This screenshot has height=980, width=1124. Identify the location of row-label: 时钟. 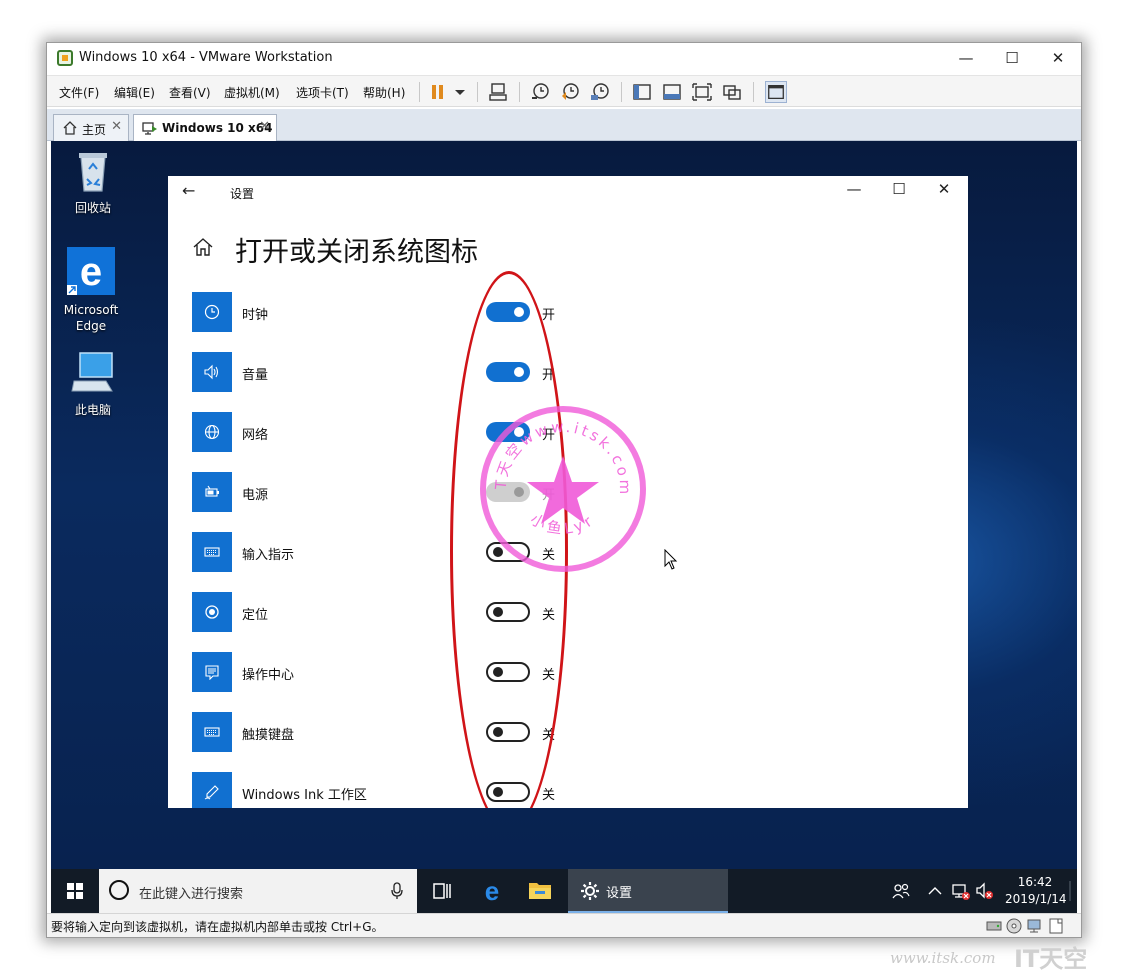
(255, 315).